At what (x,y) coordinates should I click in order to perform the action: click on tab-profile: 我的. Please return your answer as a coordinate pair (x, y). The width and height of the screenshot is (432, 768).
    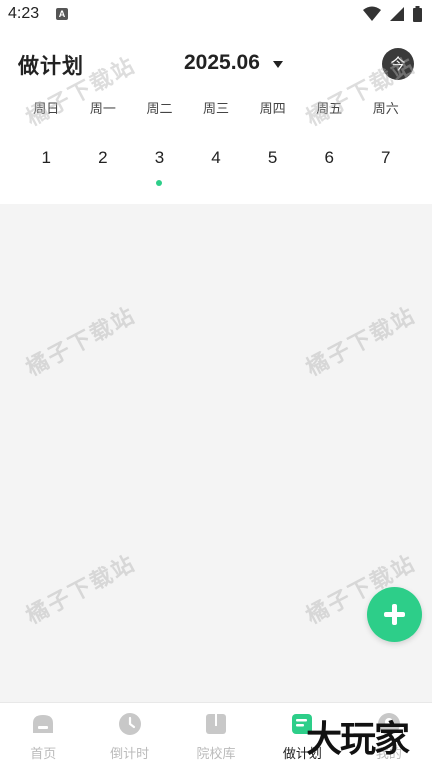
    Looking at the image, I should click on (389, 735).